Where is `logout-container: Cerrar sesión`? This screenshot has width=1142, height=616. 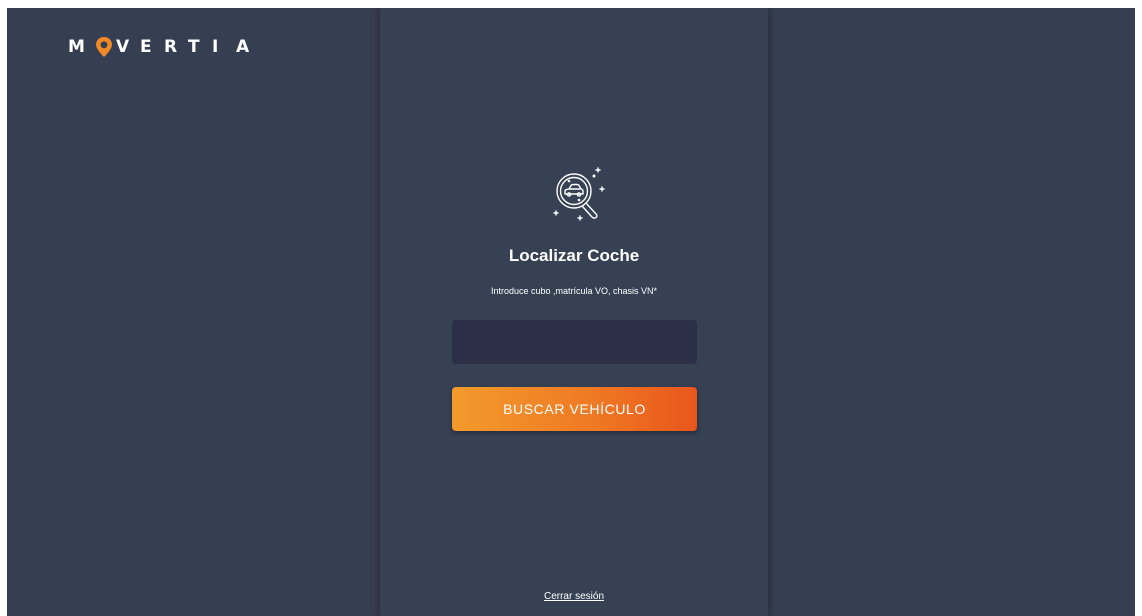 logout-container: Cerrar sesión is located at coordinates (574, 595).